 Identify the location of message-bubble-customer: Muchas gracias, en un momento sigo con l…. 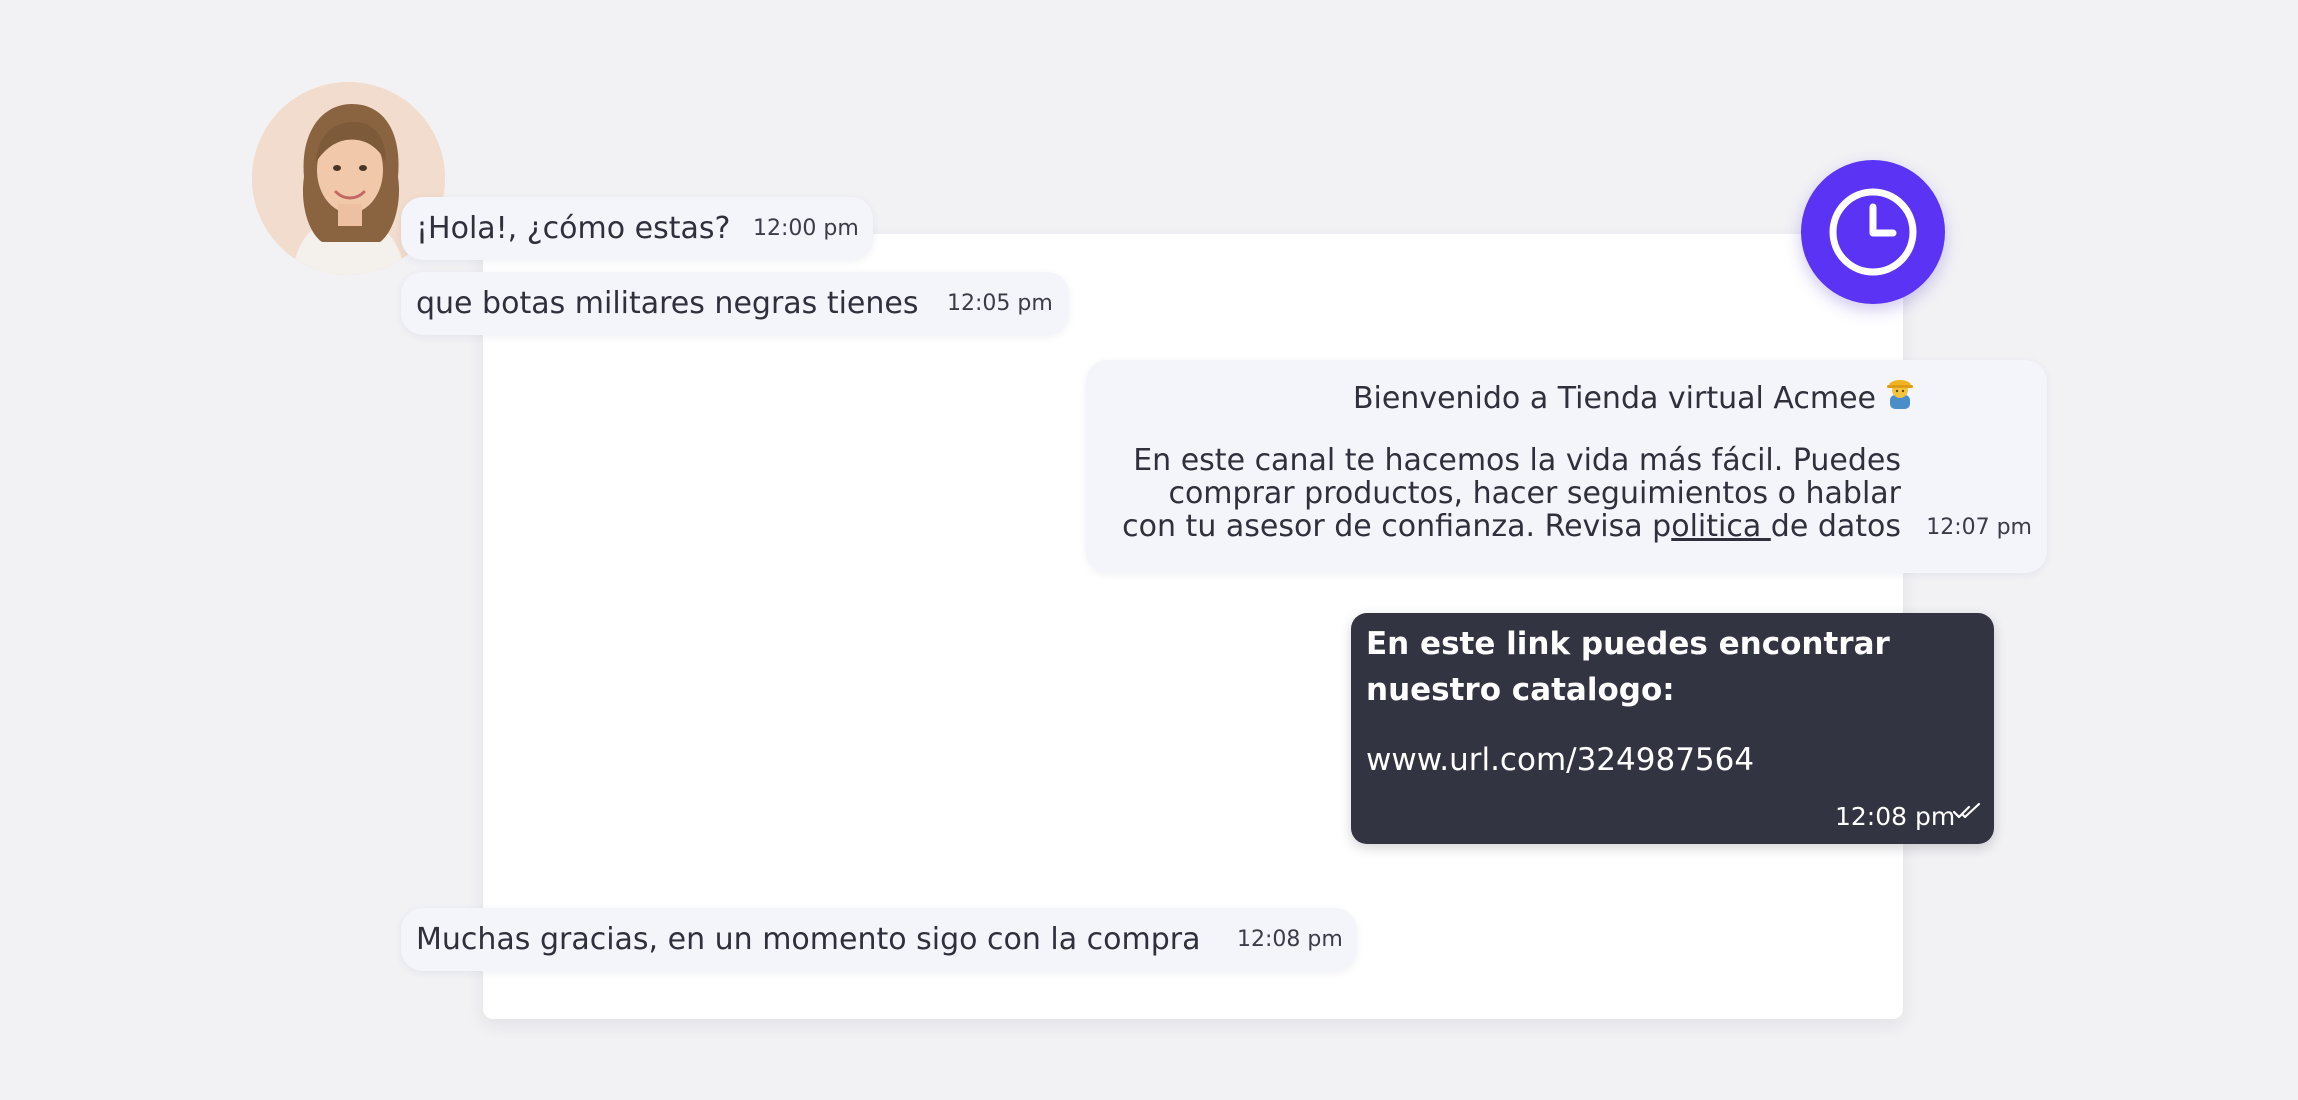
(879, 939).